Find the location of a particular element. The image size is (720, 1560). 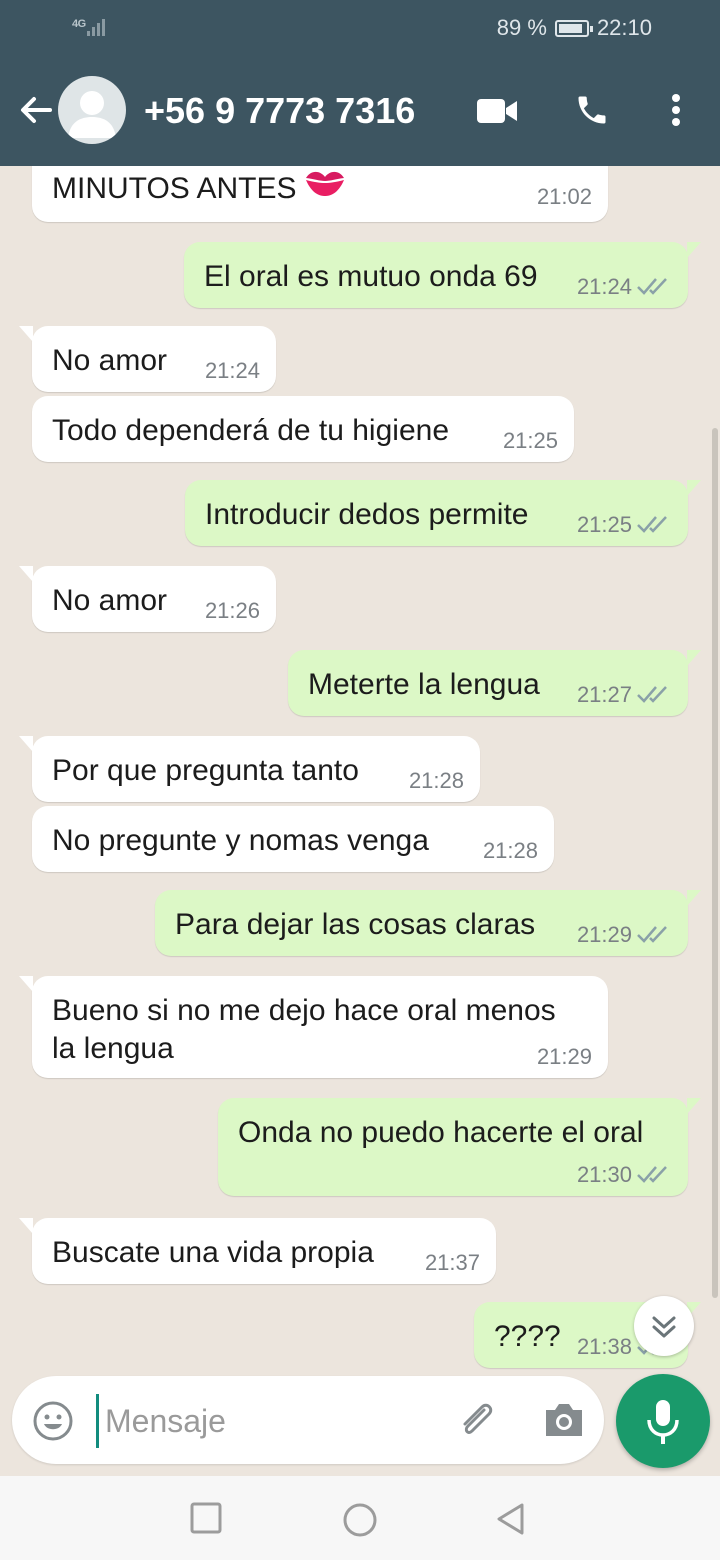

chat-header: +56 9 7773 7316 is located at coordinates (360, 111).